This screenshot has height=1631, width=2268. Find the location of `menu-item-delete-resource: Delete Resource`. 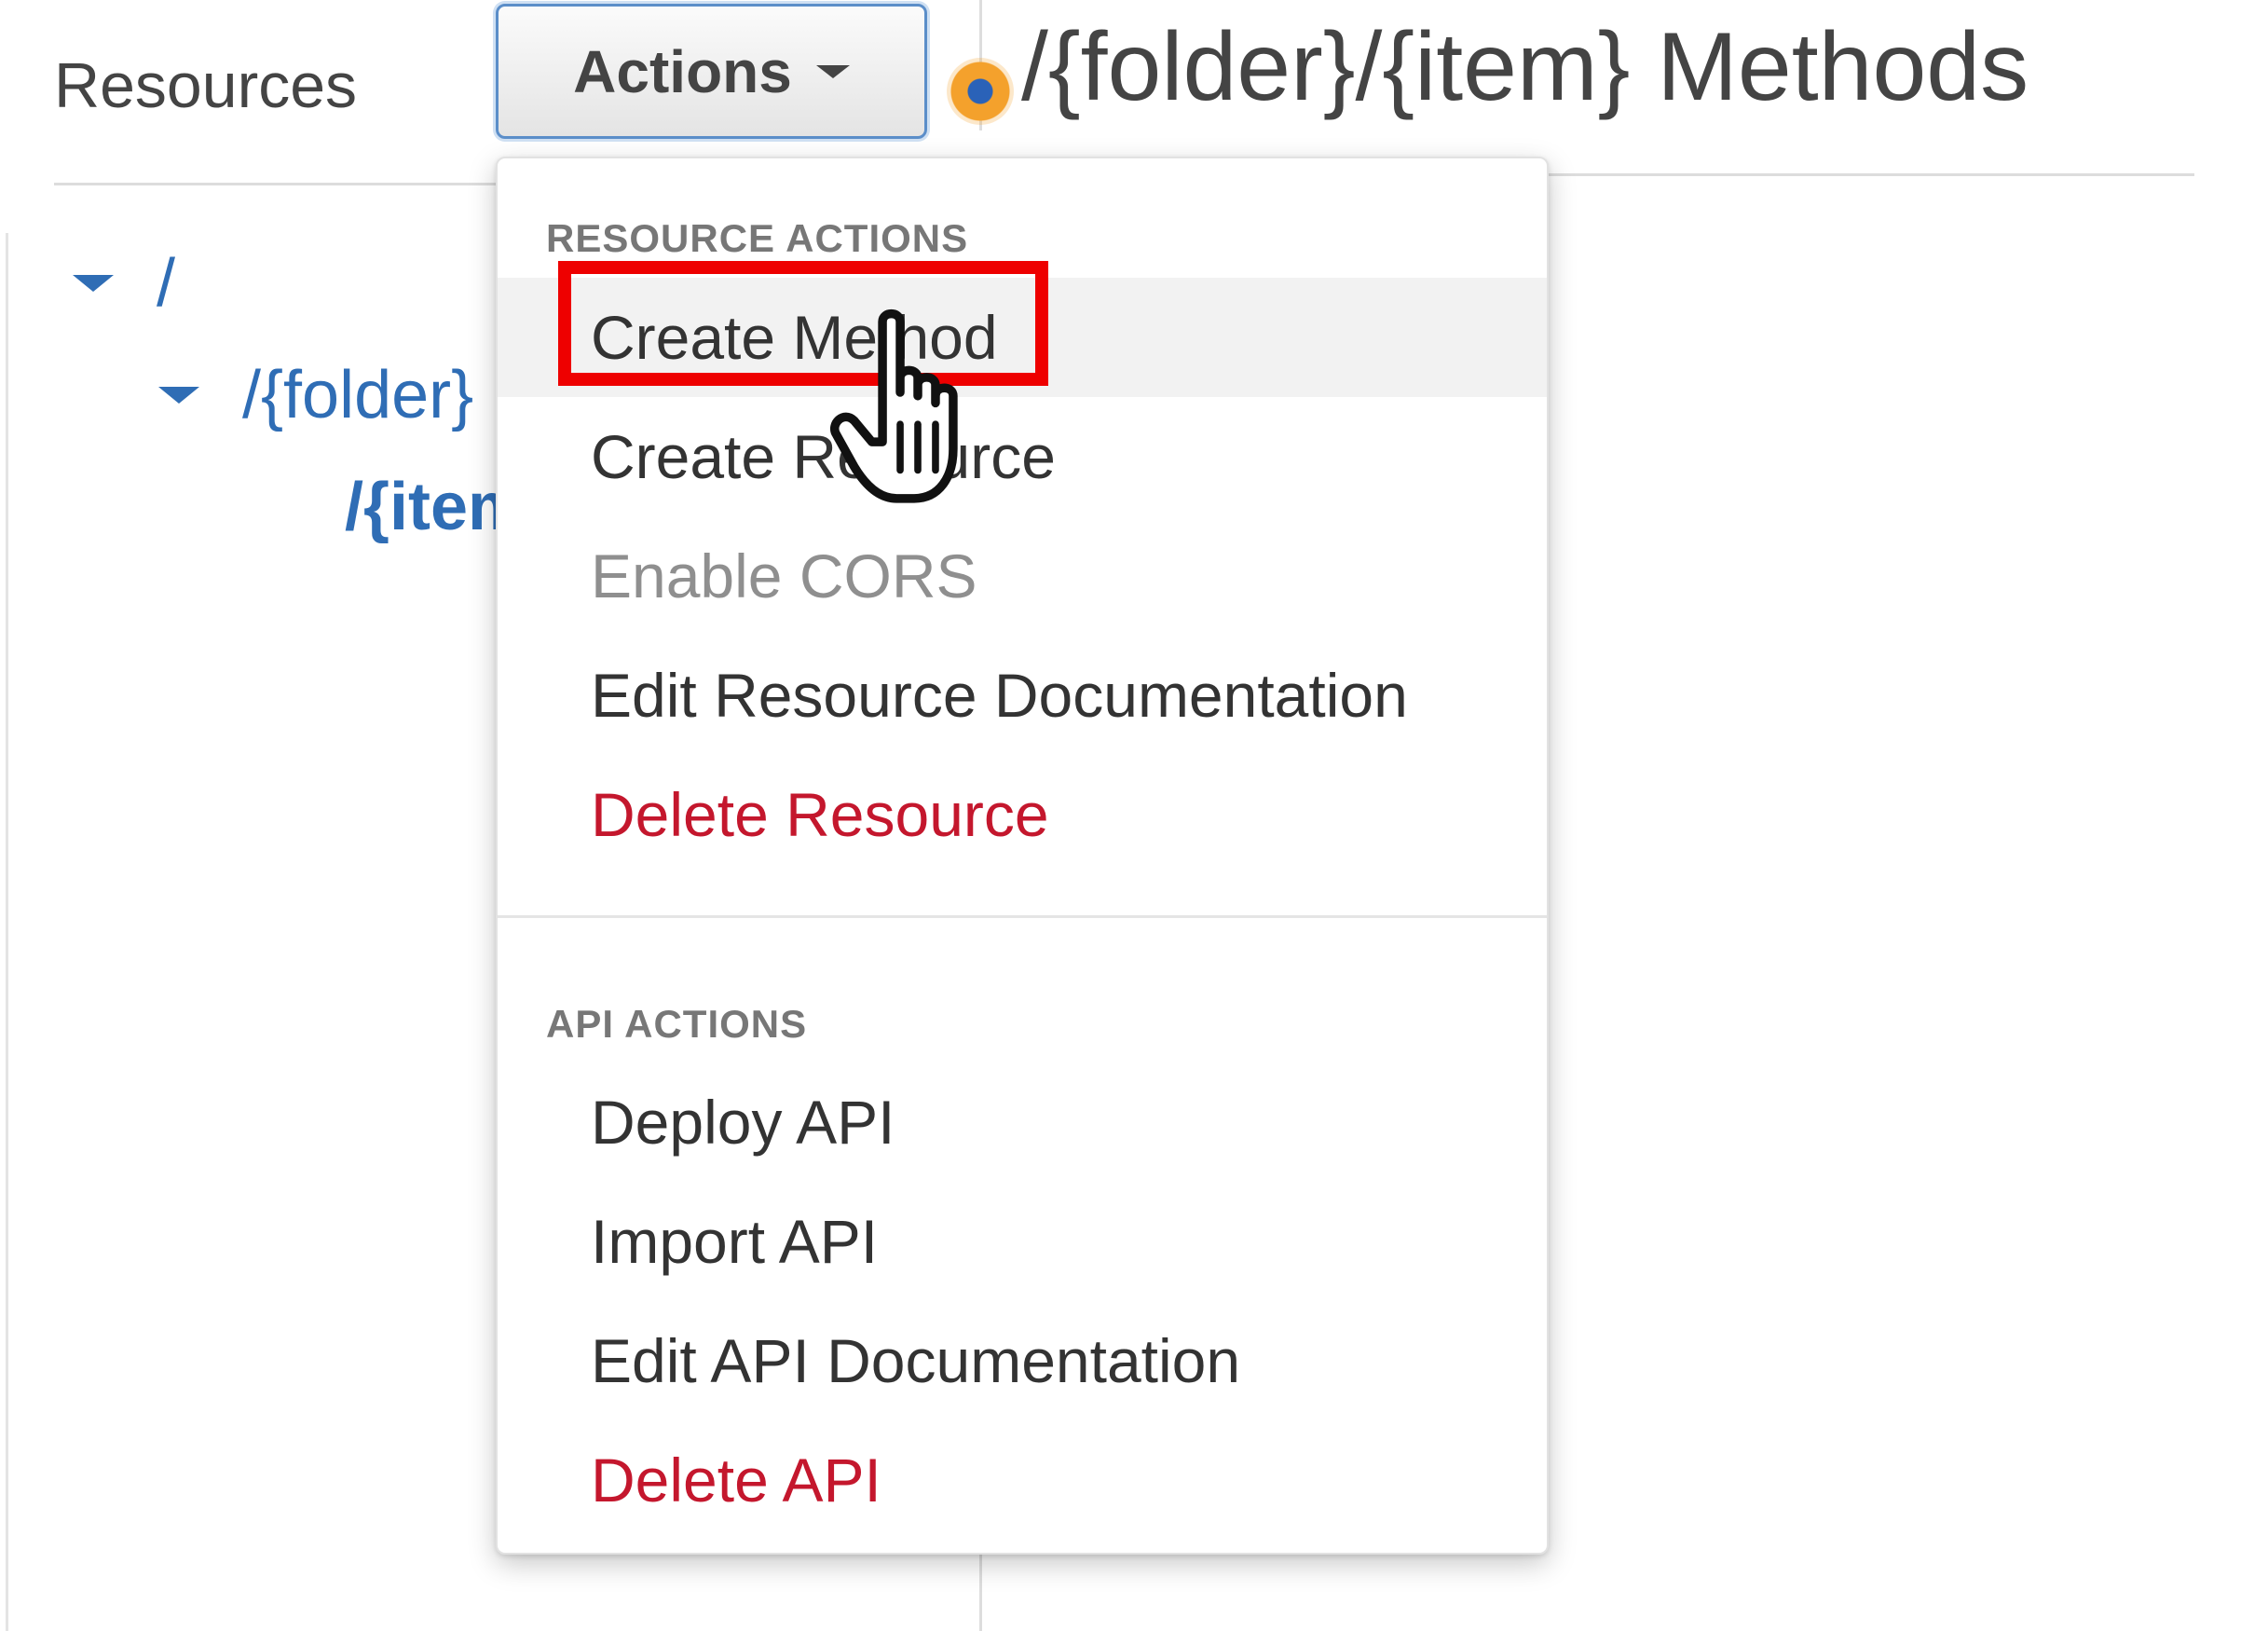

menu-item-delete-resource: Delete Resource is located at coordinates (1022, 814).